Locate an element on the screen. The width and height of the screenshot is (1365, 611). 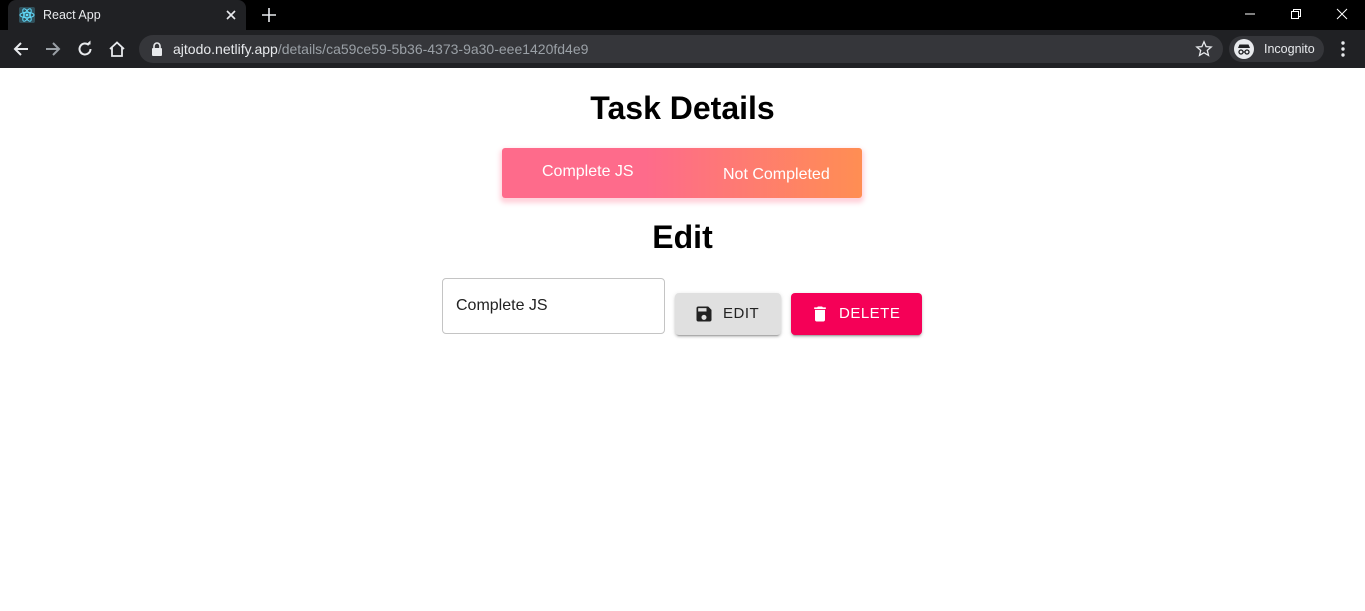
delete-button: DELETE is located at coordinates (856, 314).